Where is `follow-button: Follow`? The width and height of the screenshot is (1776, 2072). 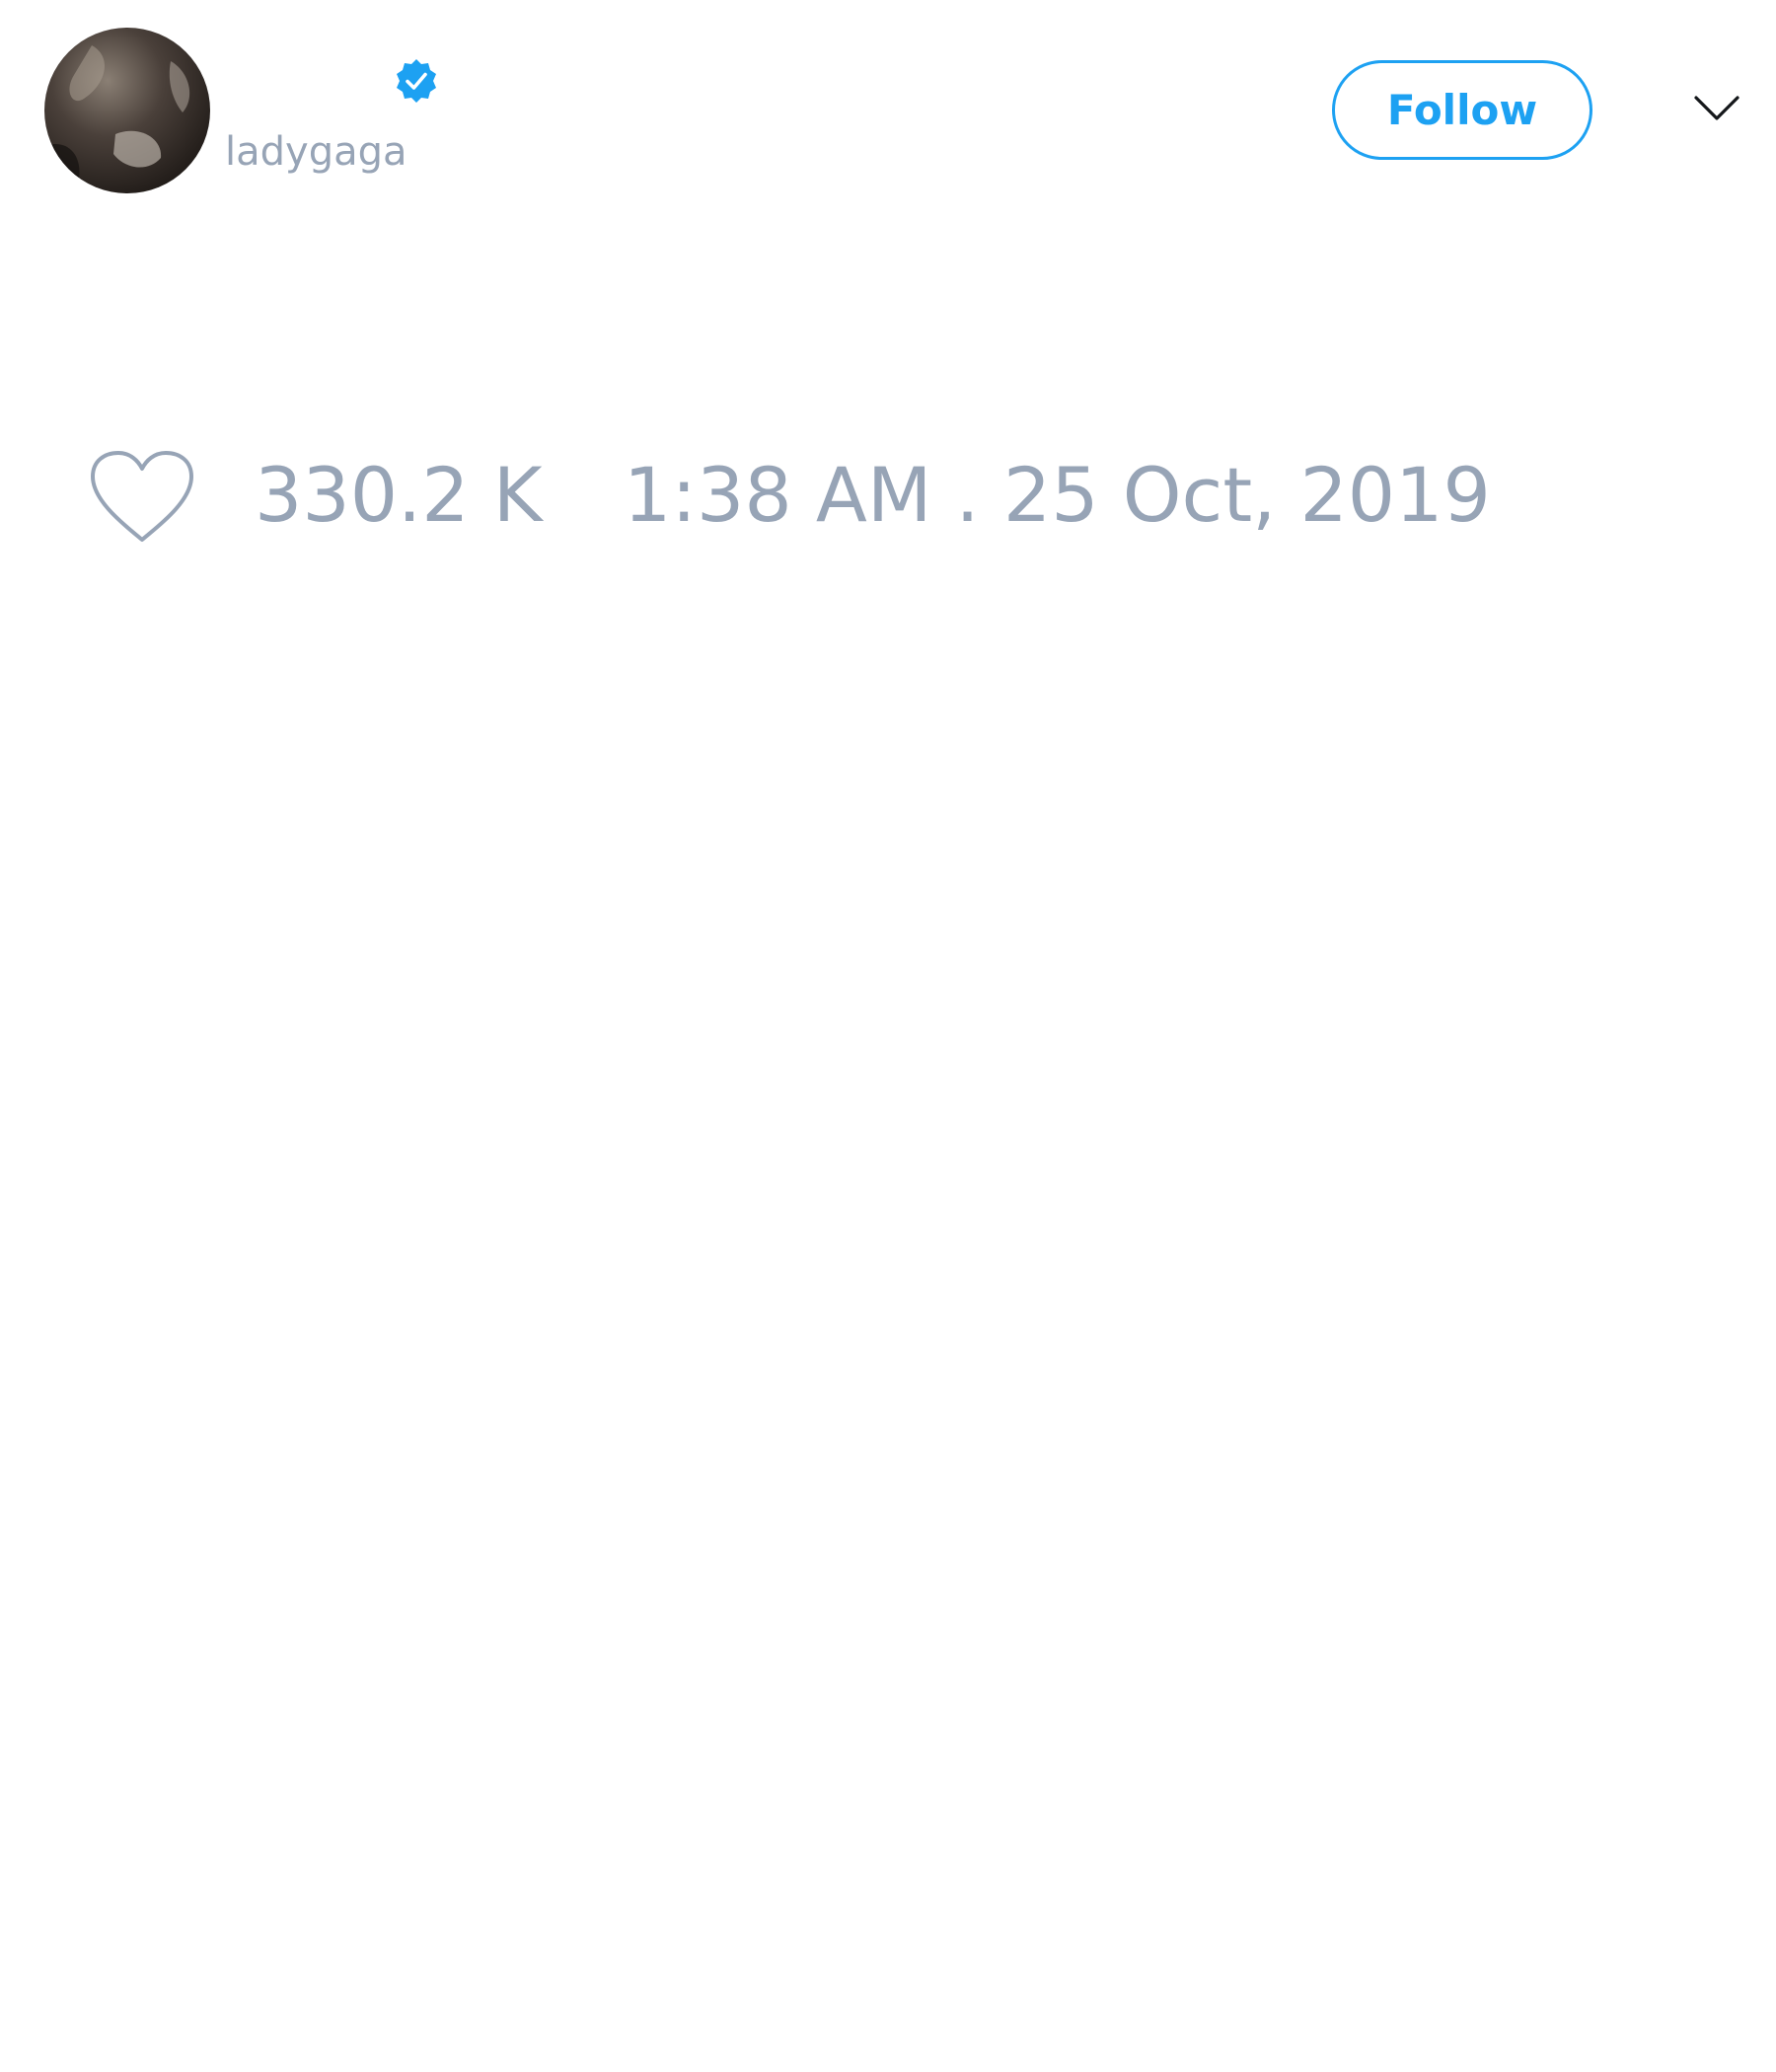 follow-button: Follow is located at coordinates (1462, 110).